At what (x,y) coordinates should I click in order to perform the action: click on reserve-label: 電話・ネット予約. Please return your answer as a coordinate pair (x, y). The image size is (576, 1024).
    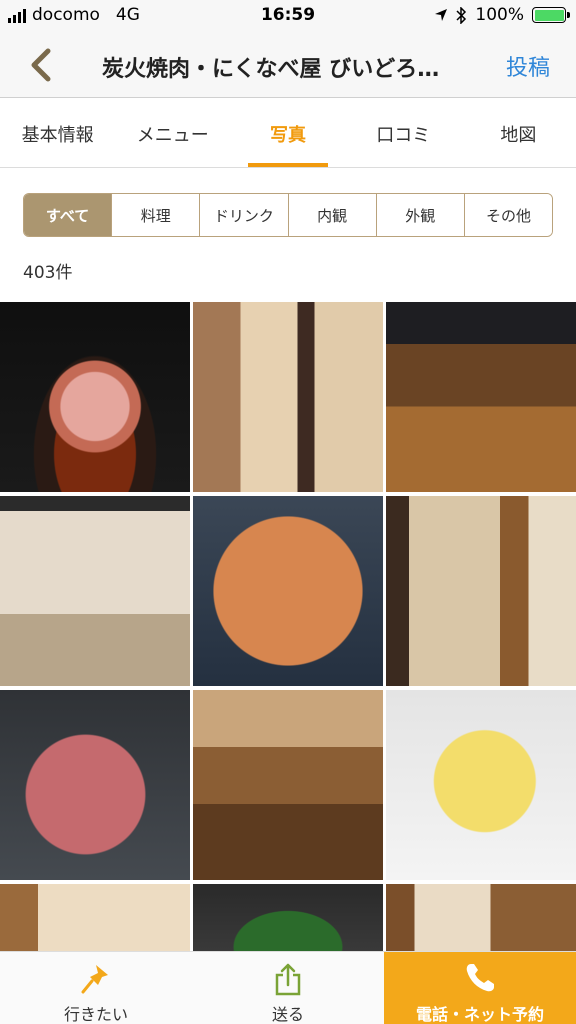
    Looking at the image, I should click on (479, 1014).